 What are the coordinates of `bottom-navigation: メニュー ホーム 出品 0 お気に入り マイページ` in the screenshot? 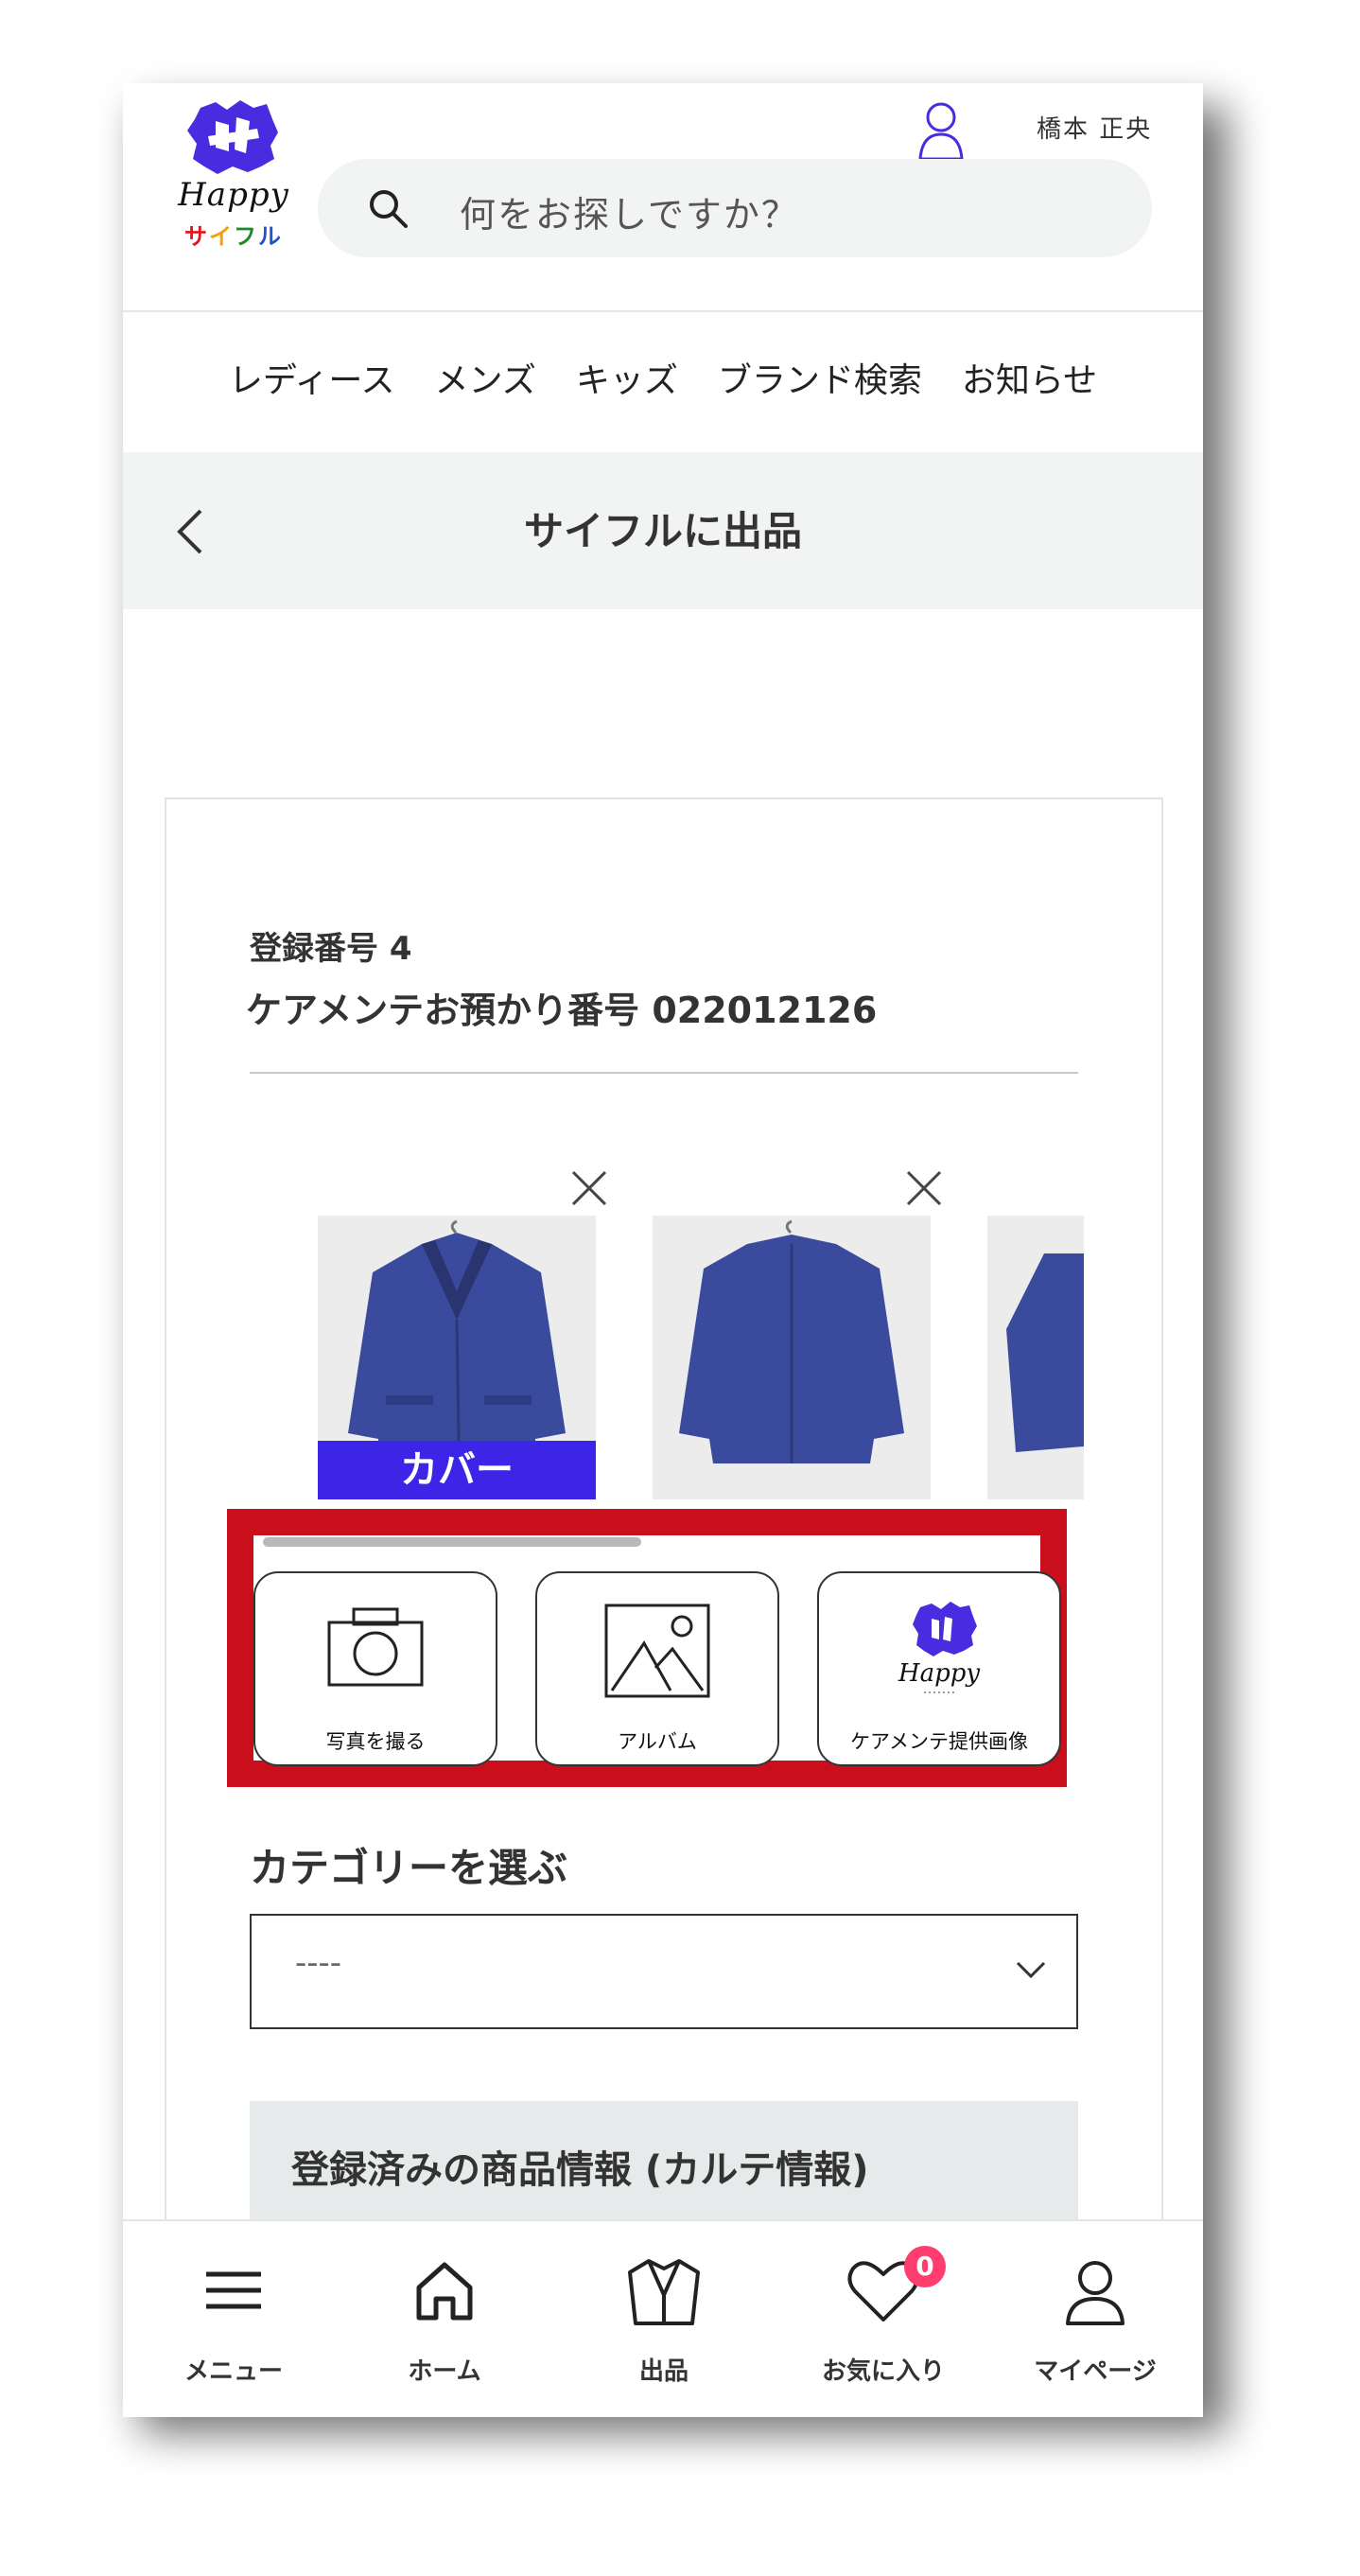 It's located at (663, 2318).